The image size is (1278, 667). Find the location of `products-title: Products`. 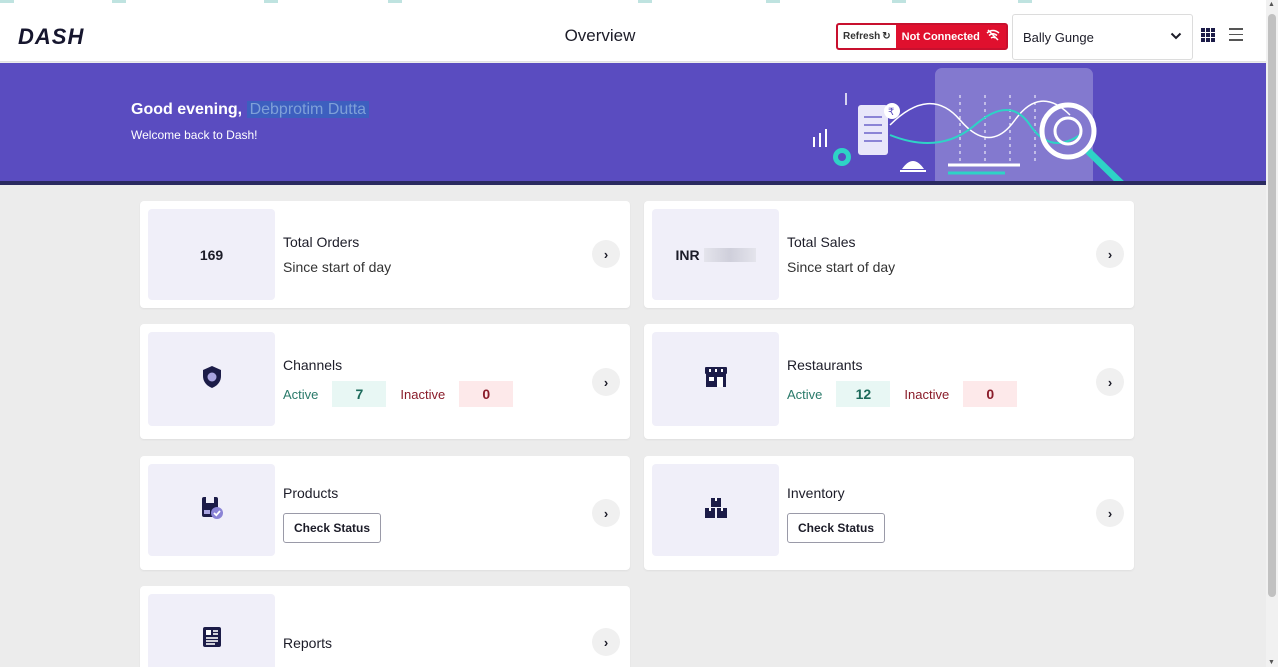

products-title: Products is located at coordinates (311, 493).